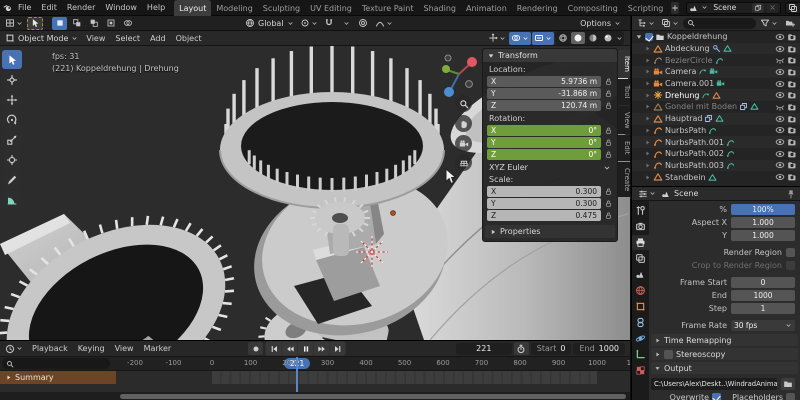 This screenshot has width=800, height=400. I want to click on transform-panel-header: Transform, so click(550, 55).